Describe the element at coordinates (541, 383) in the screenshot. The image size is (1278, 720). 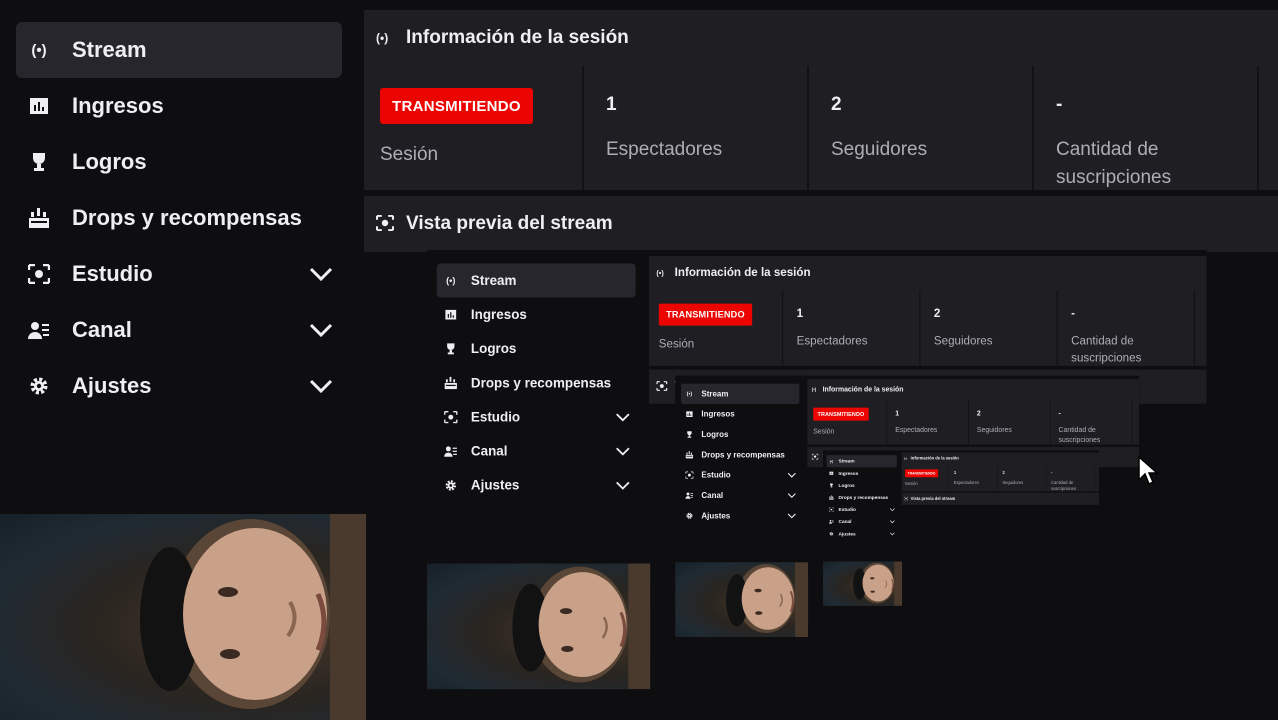
I see `sidebar-item-label: Drops y recompensas` at that location.